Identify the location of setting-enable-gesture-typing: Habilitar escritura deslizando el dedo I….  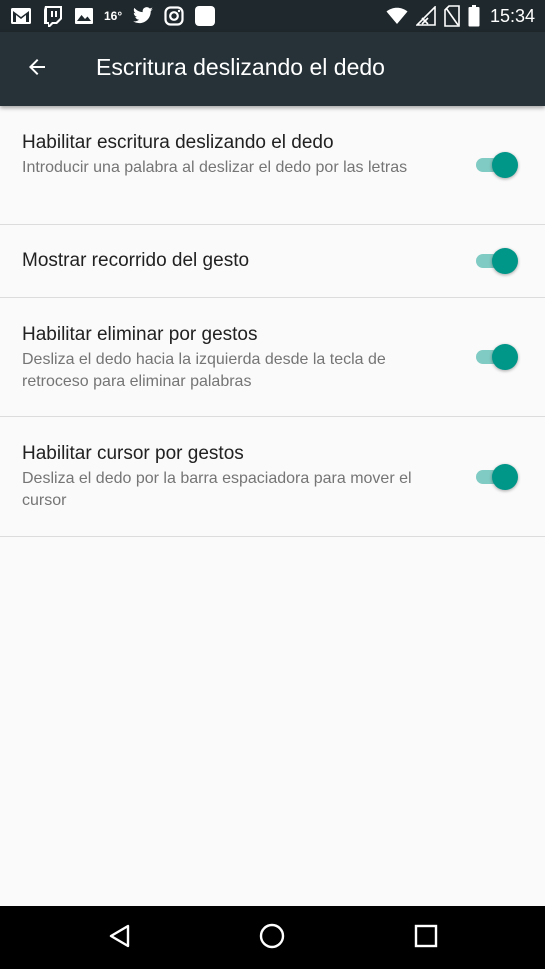
(272, 165).